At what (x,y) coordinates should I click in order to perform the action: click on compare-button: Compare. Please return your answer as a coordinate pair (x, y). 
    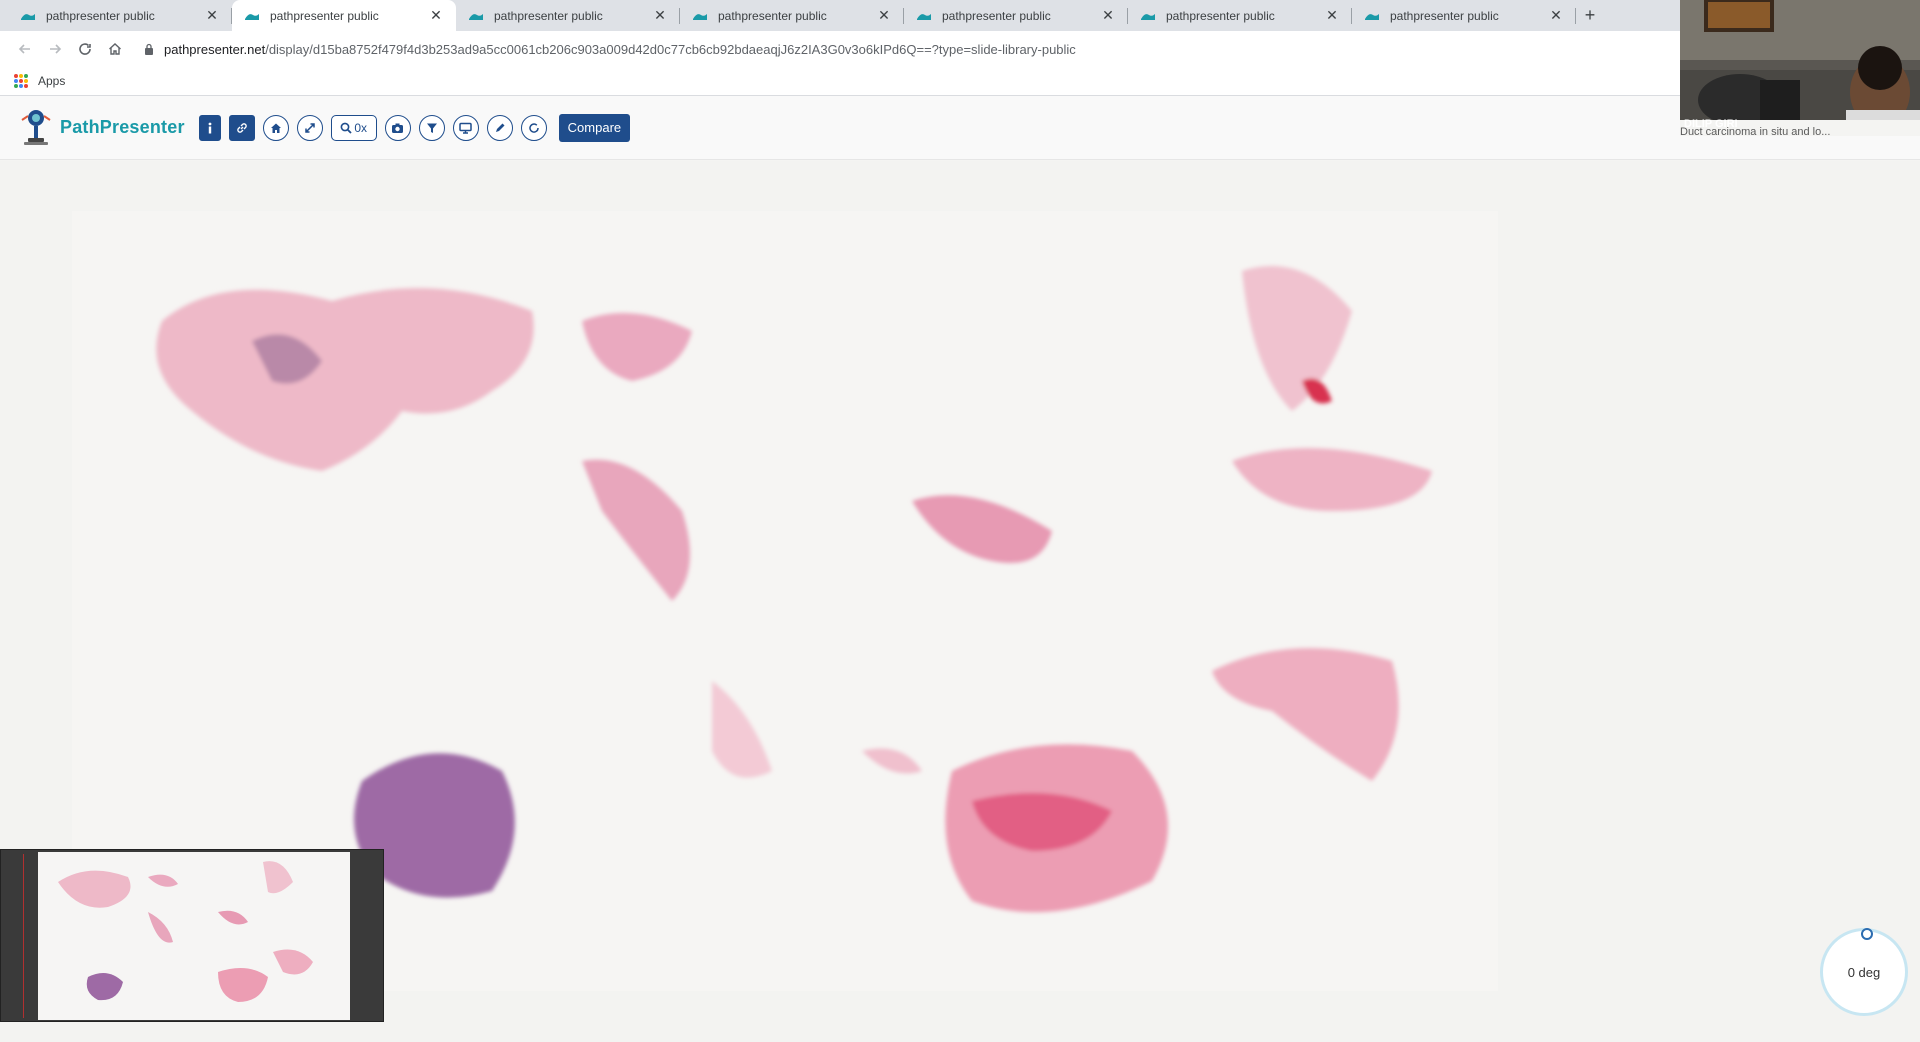
    Looking at the image, I should click on (594, 127).